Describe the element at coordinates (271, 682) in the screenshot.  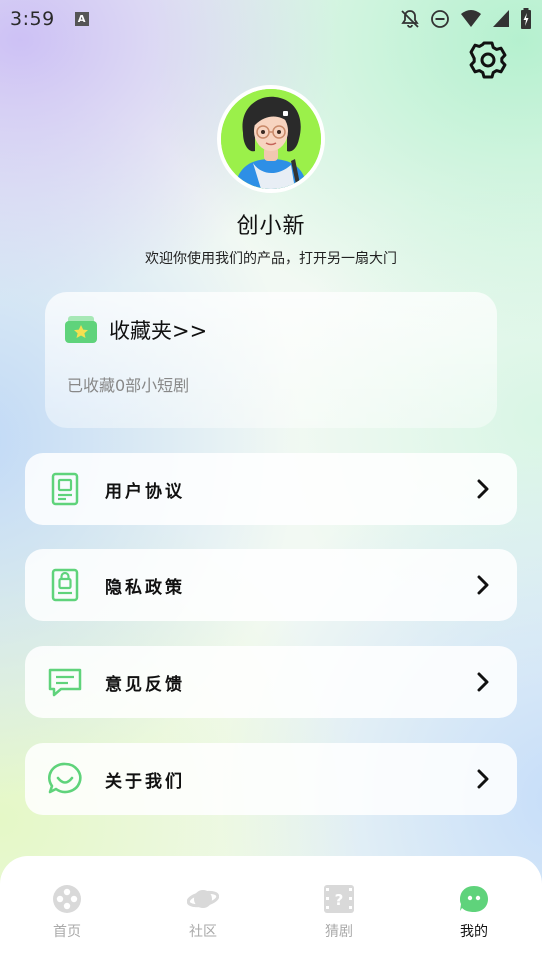
I see `menu-item-feedback: 意见反馈` at that location.